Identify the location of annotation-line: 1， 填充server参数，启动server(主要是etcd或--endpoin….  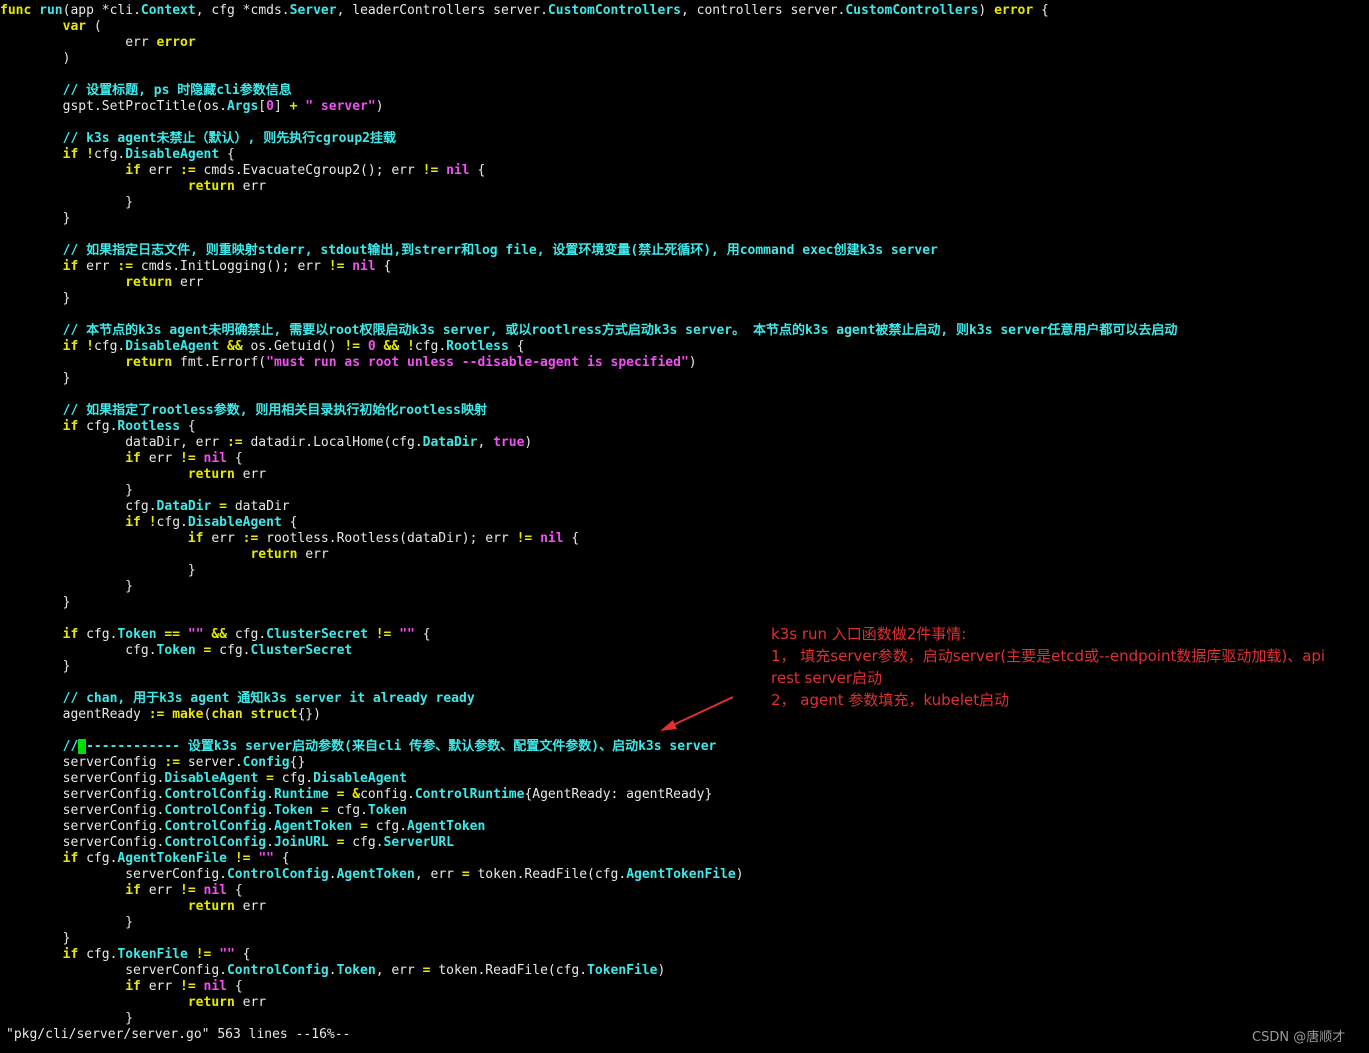
(1048, 667).